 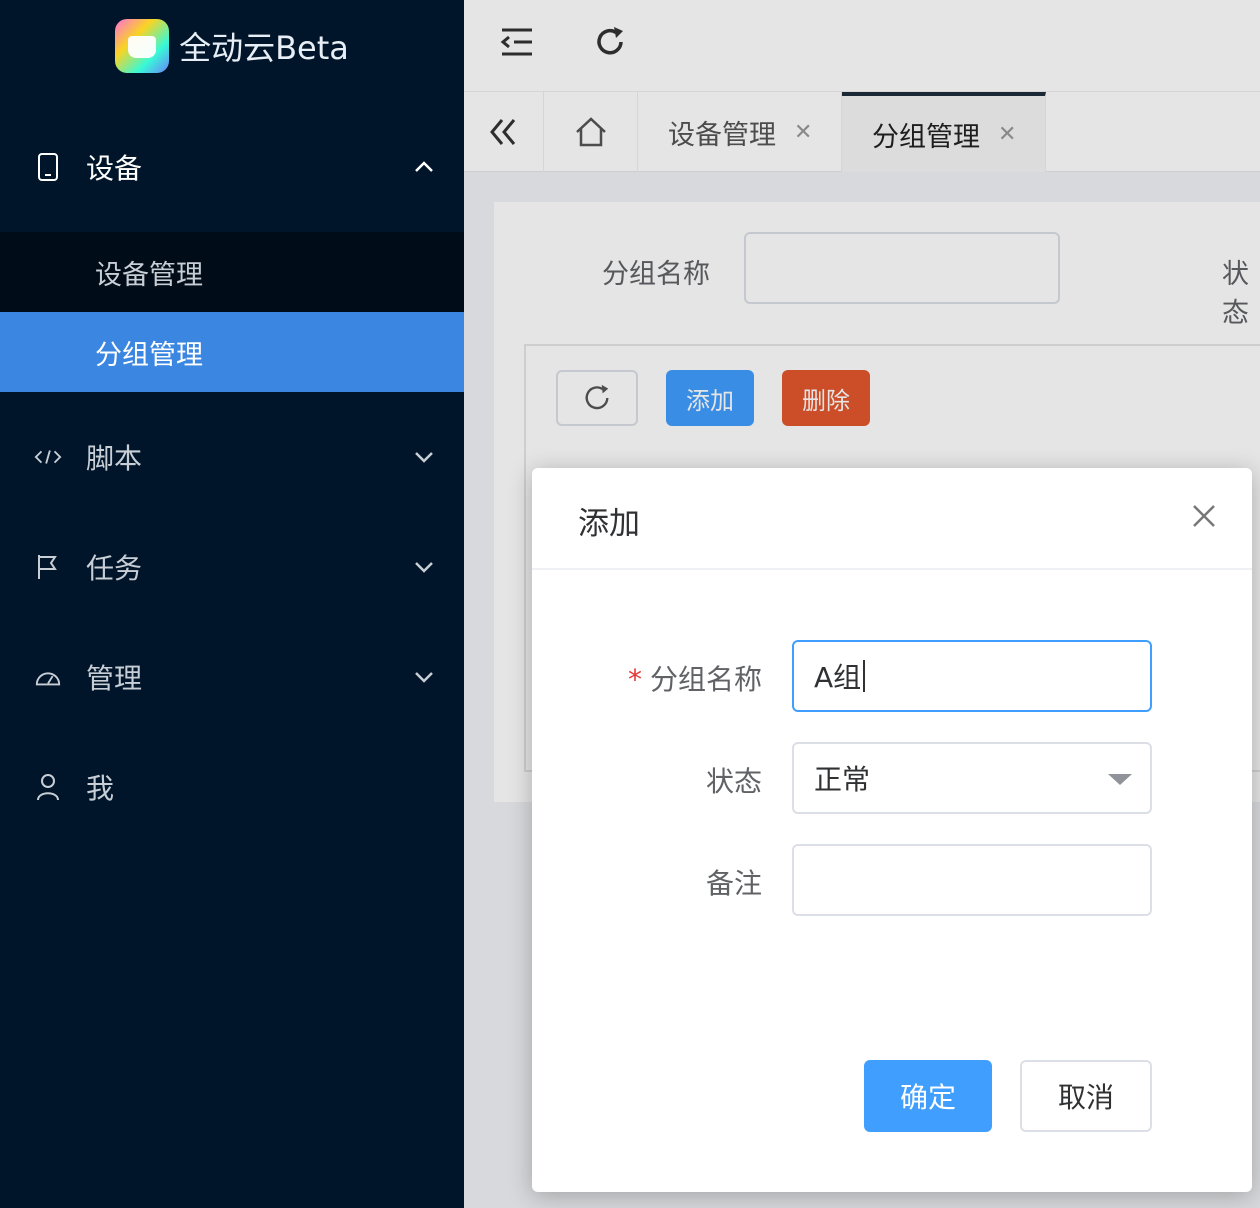 What do you see at coordinates (48, 787) in the screenshot?
I see `user-icon` at bounding box center [48, 787].